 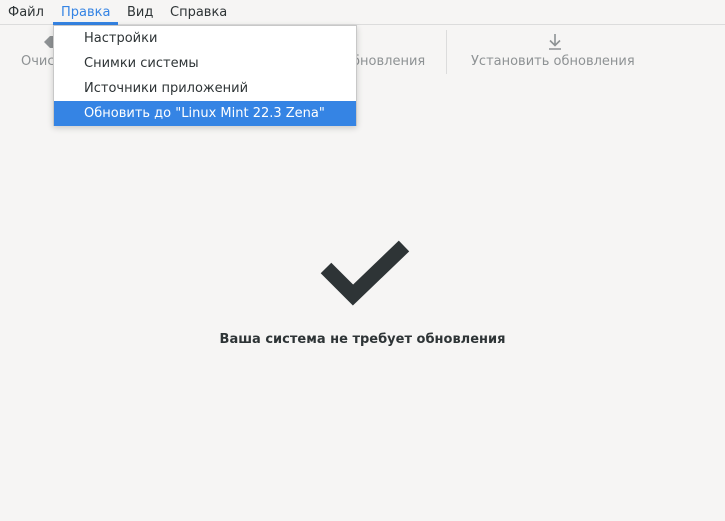 I want to click on menu-view: Вид, so click(x=140, y=12).